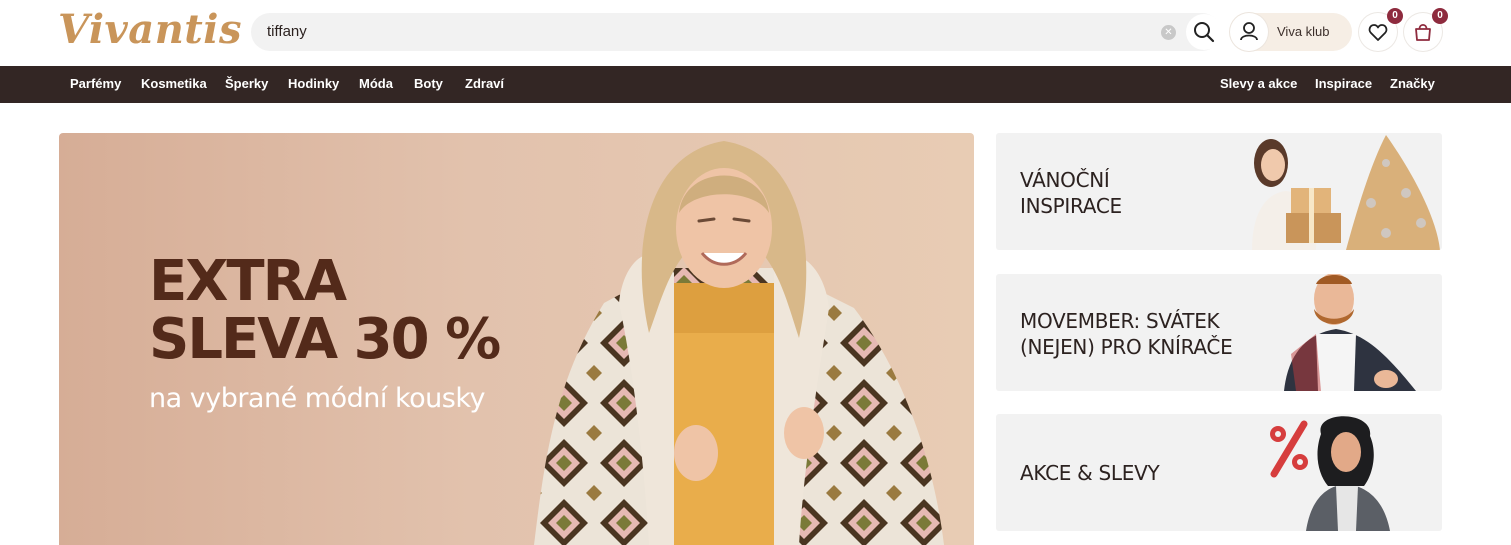 This screenshot has width=1511, height=545. Describe the element at coordinates (428, 83) in the screenshot. I see `nav-item-boty: Boty` at that location.